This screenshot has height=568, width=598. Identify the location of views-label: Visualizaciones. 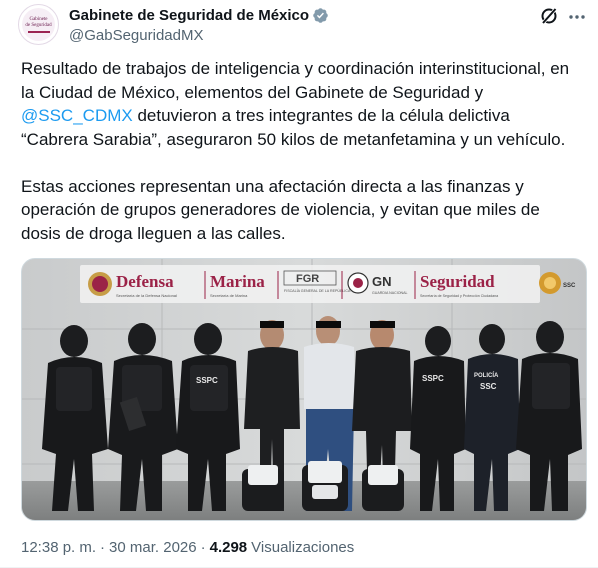
(303, 547).